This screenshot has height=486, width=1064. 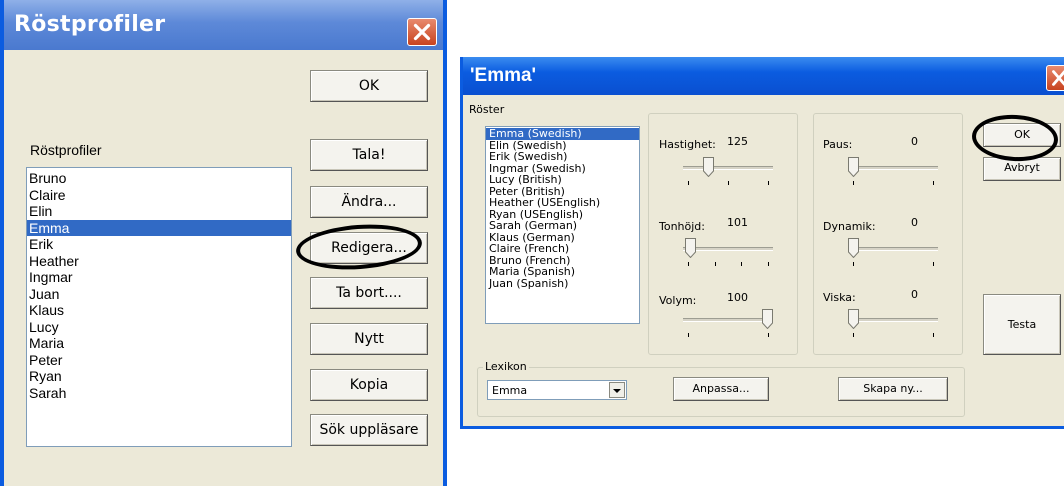 I want to click on voice-list-item: Maria (Spanish), so click(x=562, y=272).